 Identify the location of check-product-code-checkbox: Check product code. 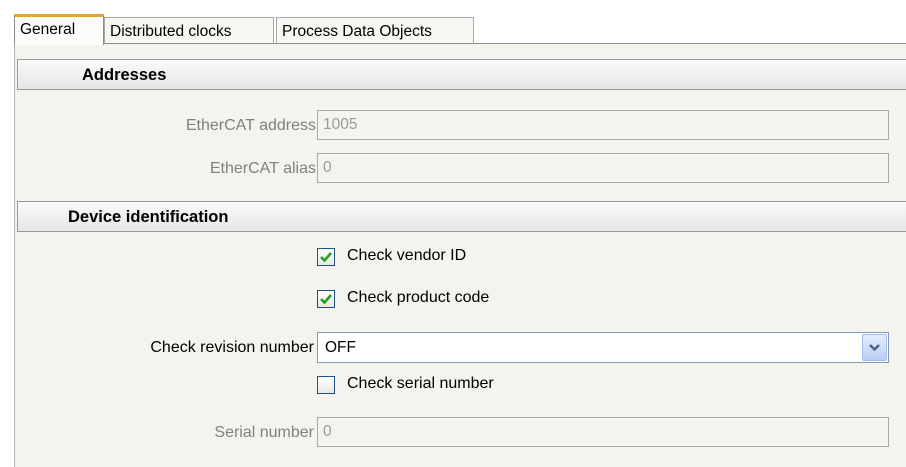
(467, 300).